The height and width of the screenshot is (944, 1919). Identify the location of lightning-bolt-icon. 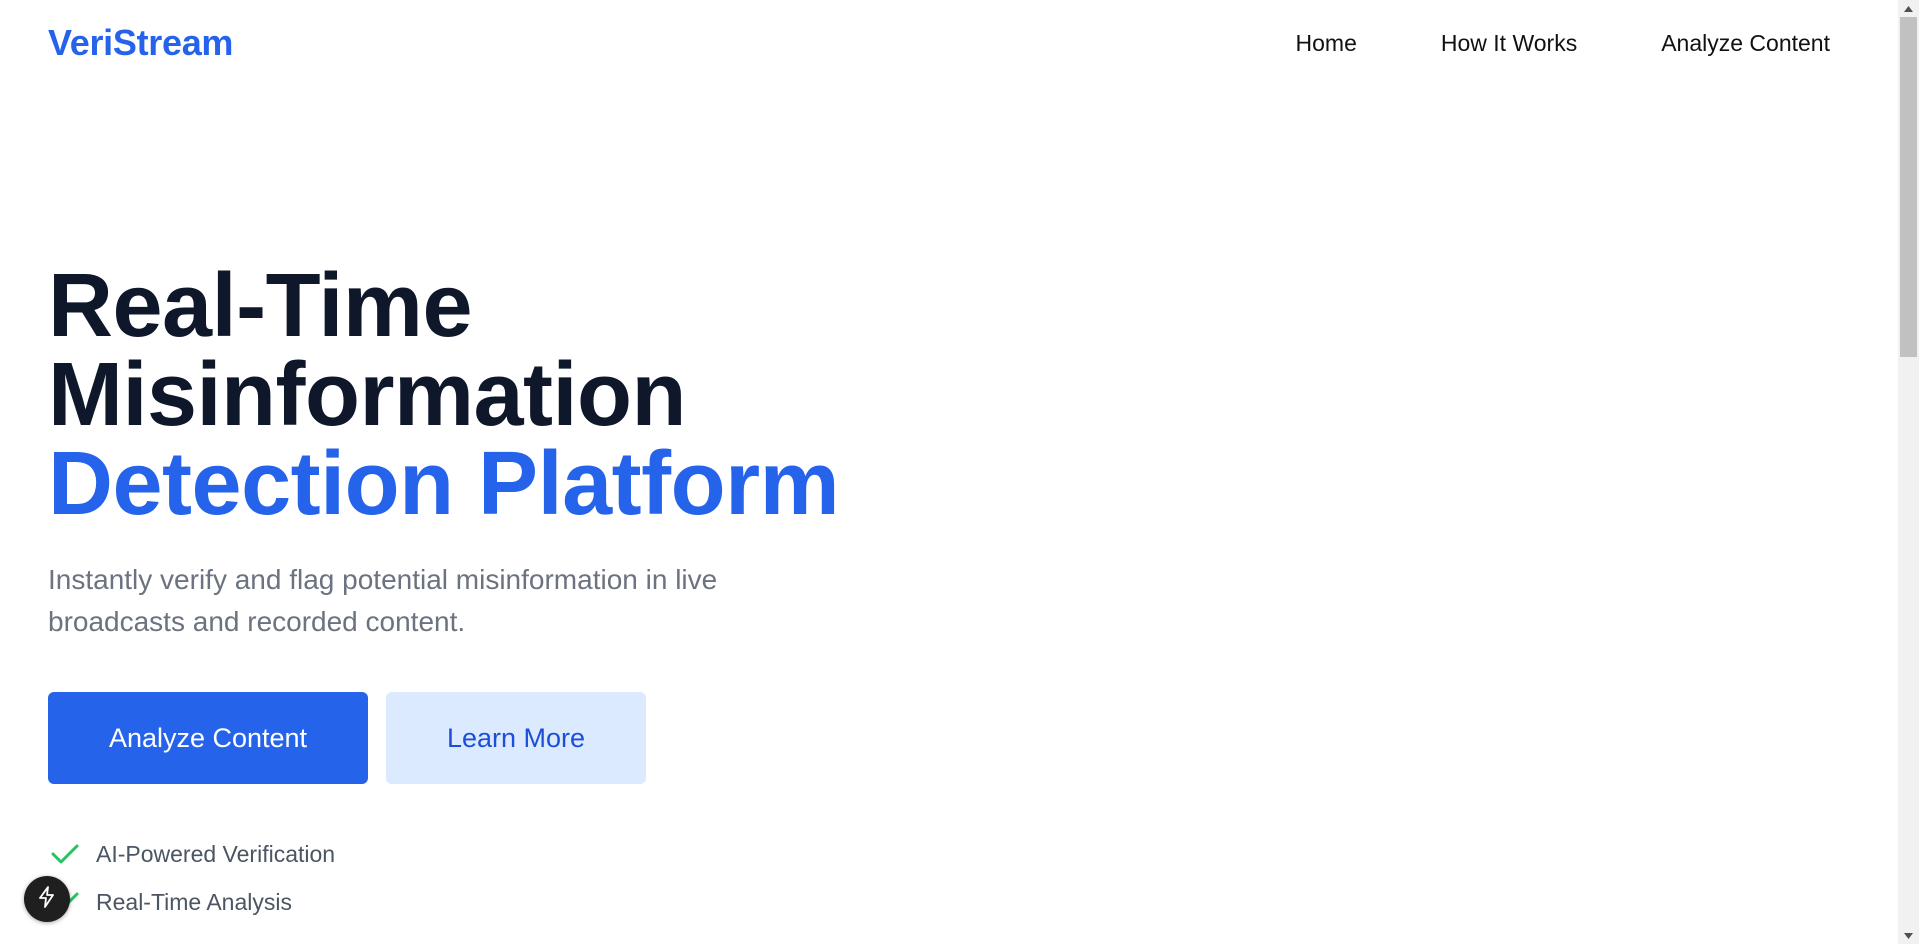
(47, 899).